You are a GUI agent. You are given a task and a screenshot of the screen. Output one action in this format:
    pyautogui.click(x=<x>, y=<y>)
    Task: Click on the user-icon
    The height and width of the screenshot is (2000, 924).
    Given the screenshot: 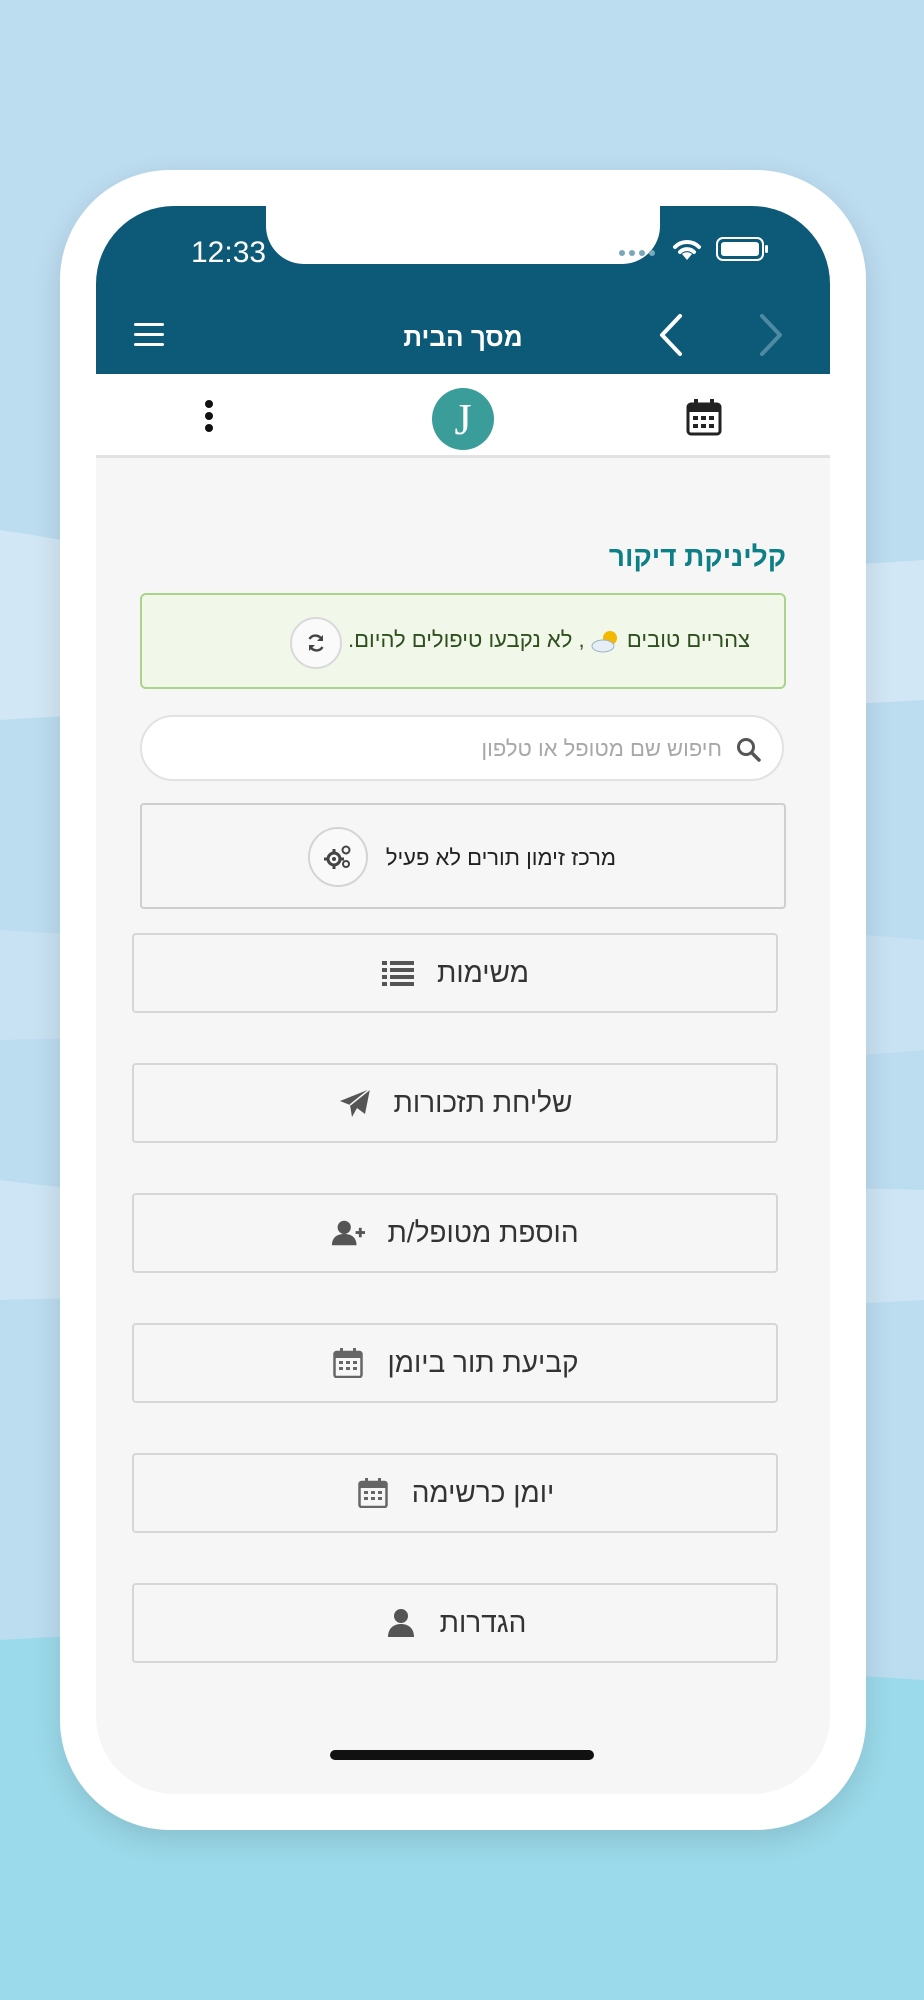 What is the action you would take?
    pyautogui.click(x=401, y=1623)
    